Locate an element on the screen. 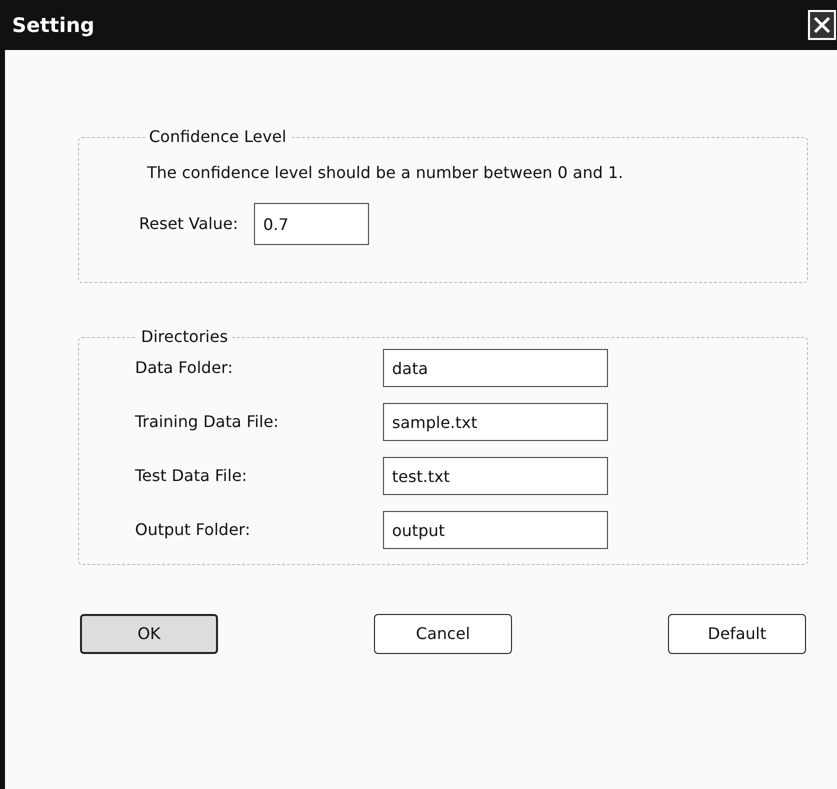 Image resolution: width=837 pixels, height=789 pixels. input-field: 0.7 is located at coordinates (312, 224).